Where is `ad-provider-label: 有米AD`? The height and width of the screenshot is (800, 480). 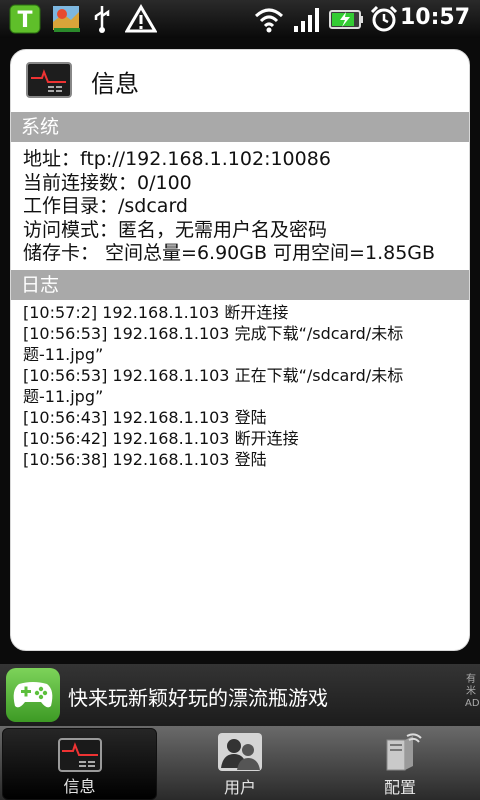 ad-provider-label: 有米AD is located at coordinates (472, 691).